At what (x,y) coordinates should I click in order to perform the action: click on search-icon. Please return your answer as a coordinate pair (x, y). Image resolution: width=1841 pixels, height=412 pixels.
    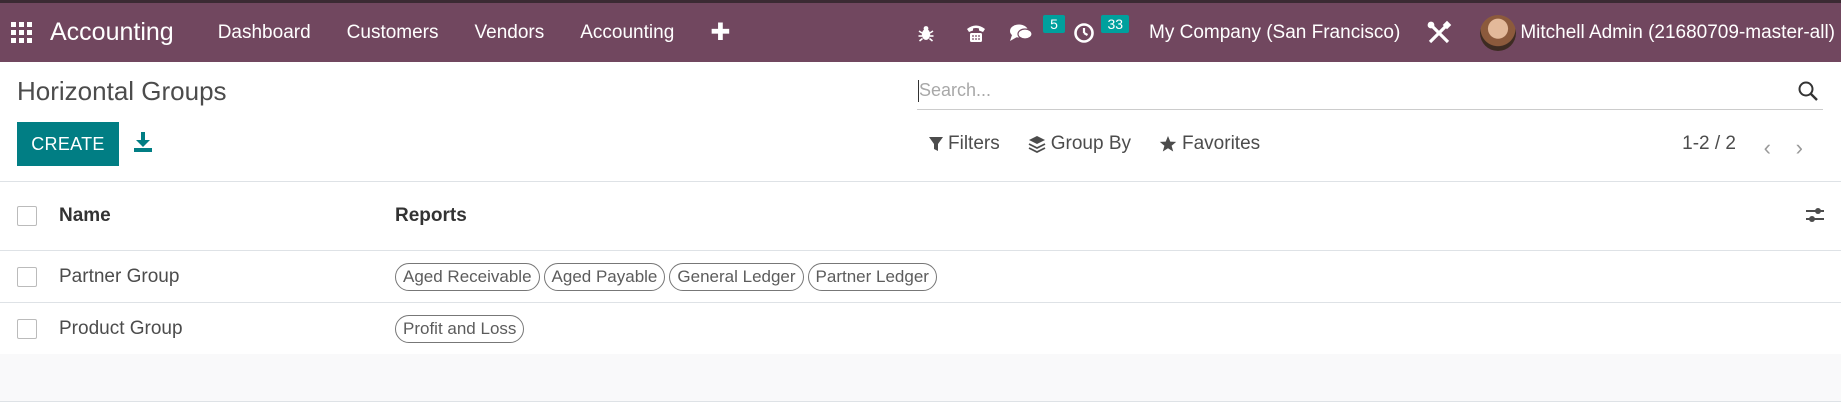
    Looking at the image, I should click on (1808, 93).